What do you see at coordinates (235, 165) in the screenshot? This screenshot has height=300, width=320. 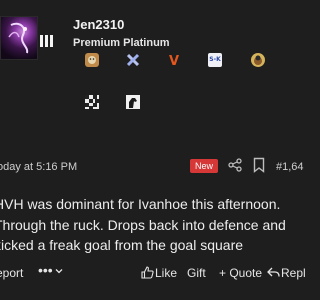 I see `share-icon` at bounding box center [235, 165].